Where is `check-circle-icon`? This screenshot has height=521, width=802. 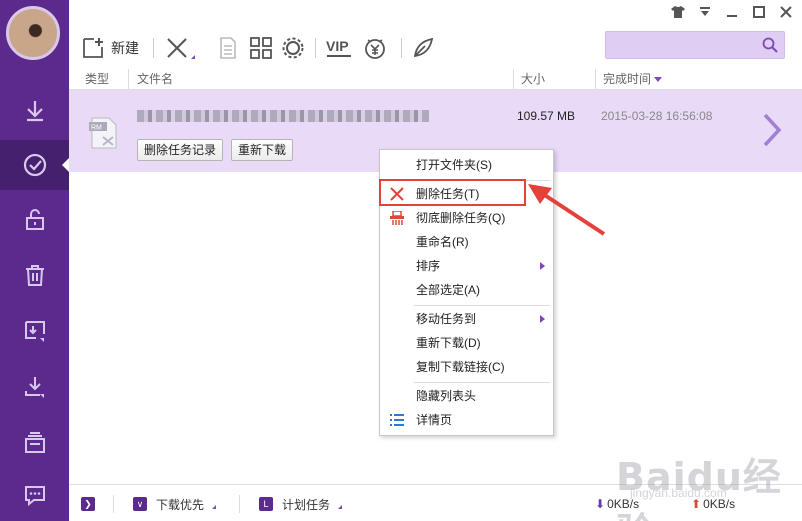
check-circle-icon is located at coordinates (34, 165).